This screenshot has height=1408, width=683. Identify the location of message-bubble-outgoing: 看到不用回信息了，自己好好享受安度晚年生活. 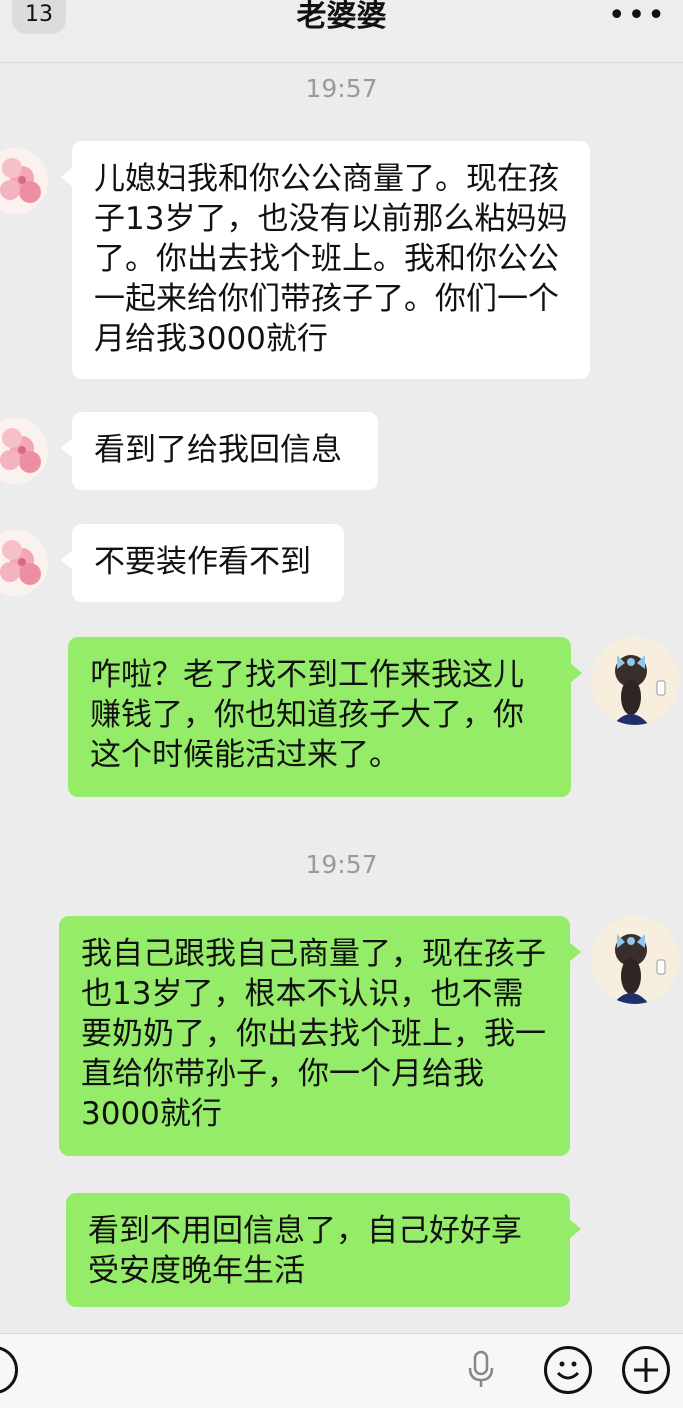
(323, 1250).